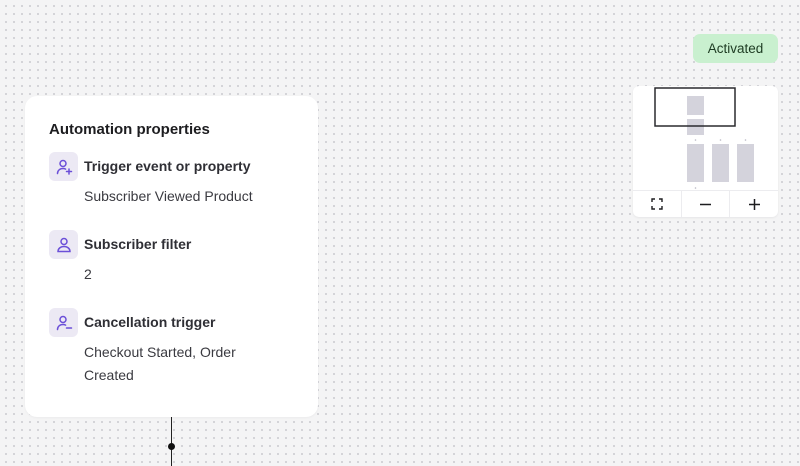 Image resolution: width=800 pixels, height=466 pixels. I want to click on fit-view-icon, so click(657, 204).